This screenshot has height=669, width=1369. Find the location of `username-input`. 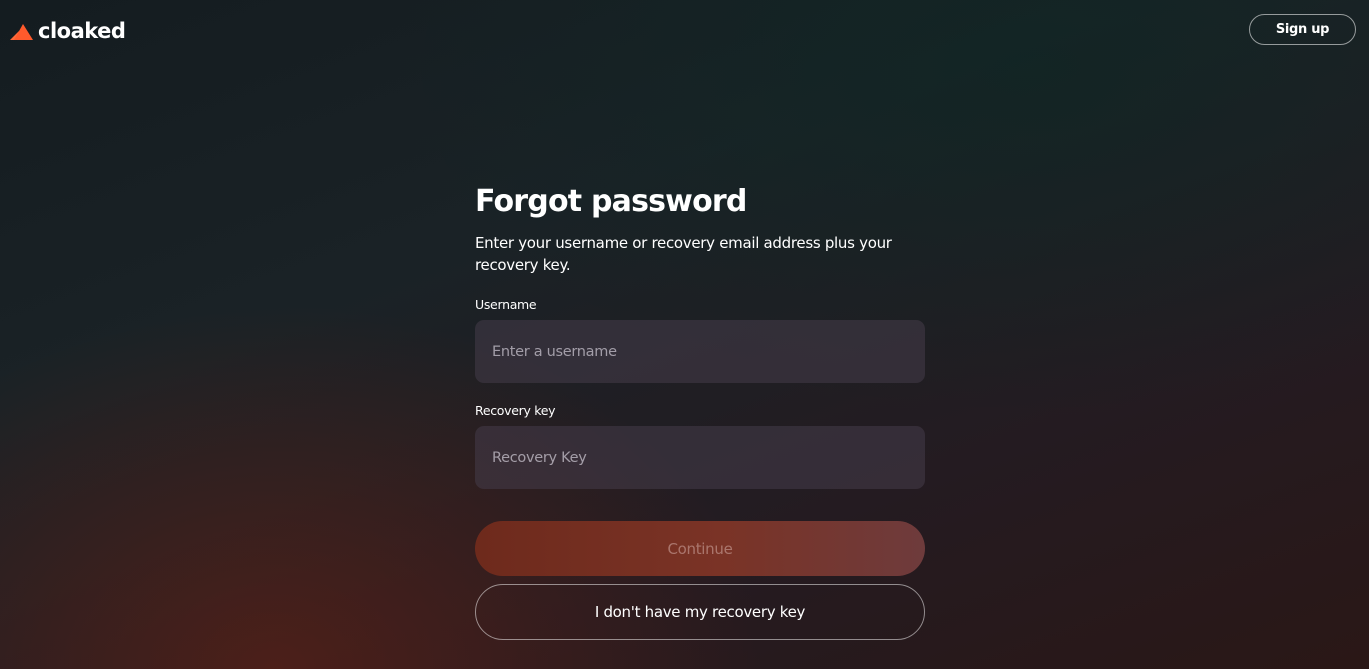

username-input is located at coordinates (700, 351).